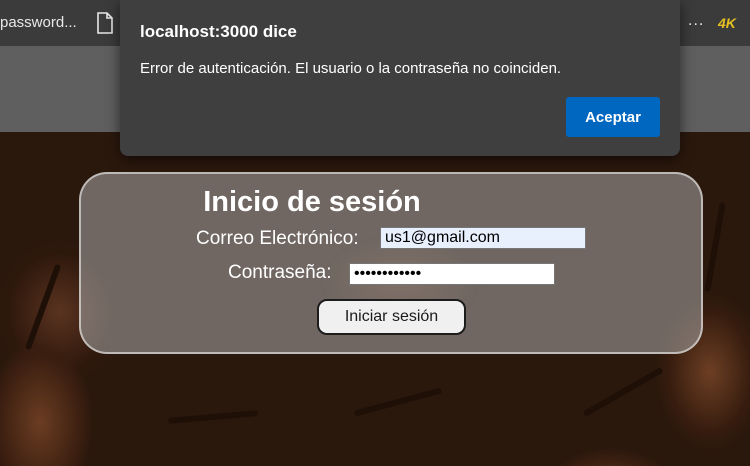 The width and height of the screenshot is (750, 466). Describe the element at coordinates (280, 272) in the screenshot. I see `password-label: Contraseña:` at that location.